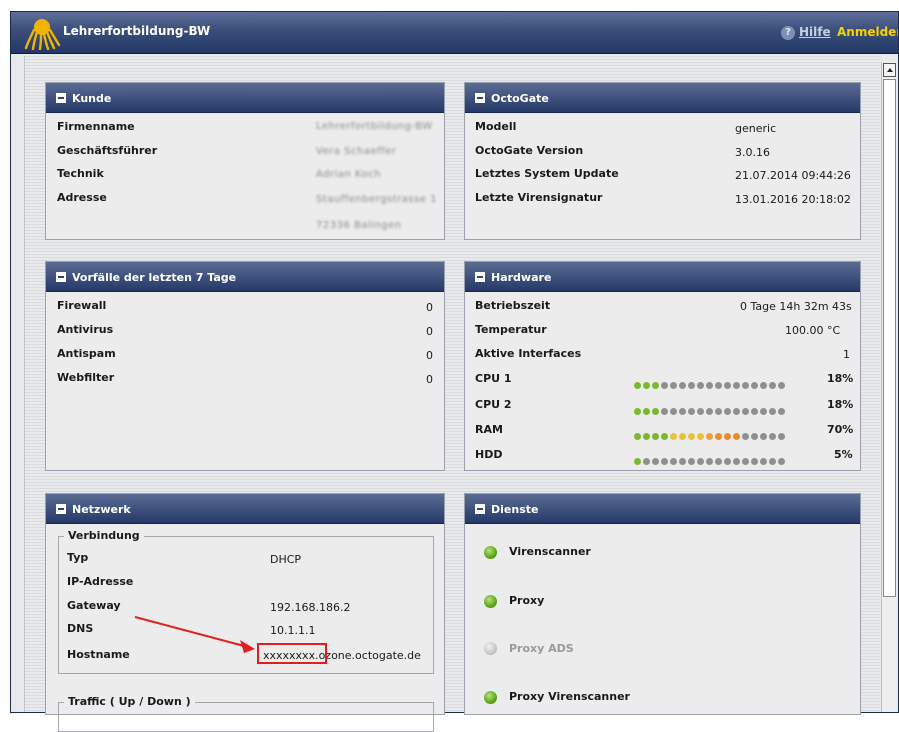  What do you see at coordinates (529, 150) in the screenshot?
I see `octogate-label: OctoGate Version` at bounding box center [529, 150].